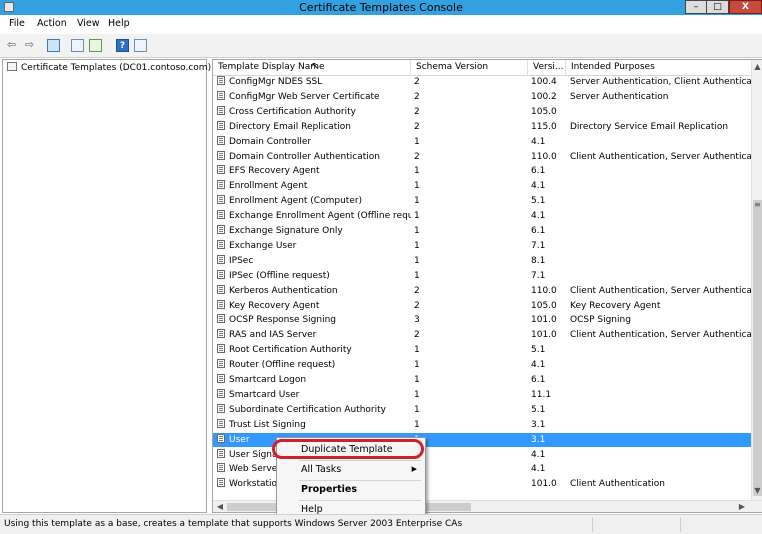 The image size is (762, 534). Describe the element at coordinates (140, 45) in the screenshot. I see `properties-view-icon` at that location.